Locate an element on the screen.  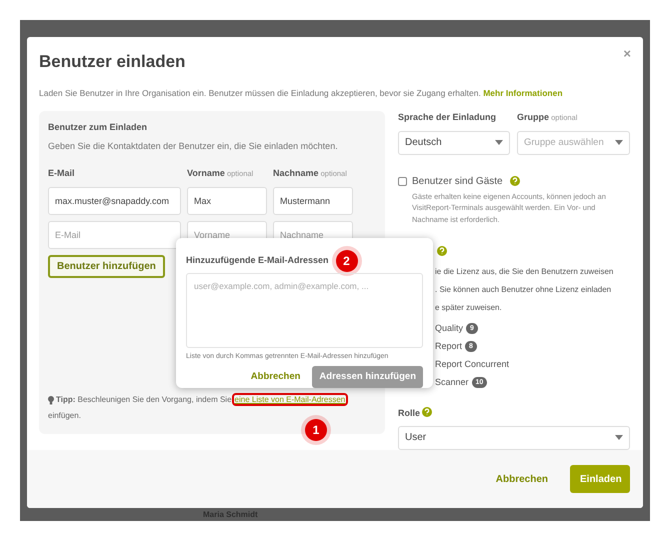
license-name: Report Concurrent is located at coordinates (472, 364).